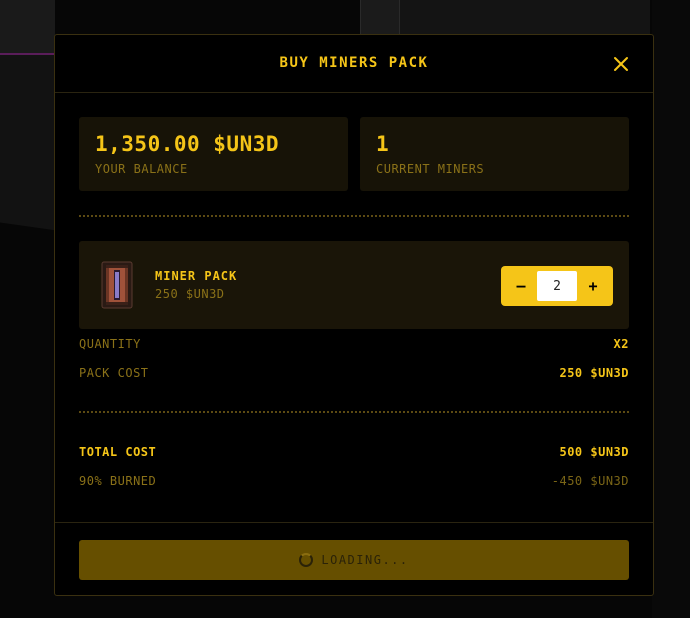  What do you see at coordinates (430, 169) in the screenshot?
I see `miners-label: CURRENT MINERS` at bounding box center [430, 169].